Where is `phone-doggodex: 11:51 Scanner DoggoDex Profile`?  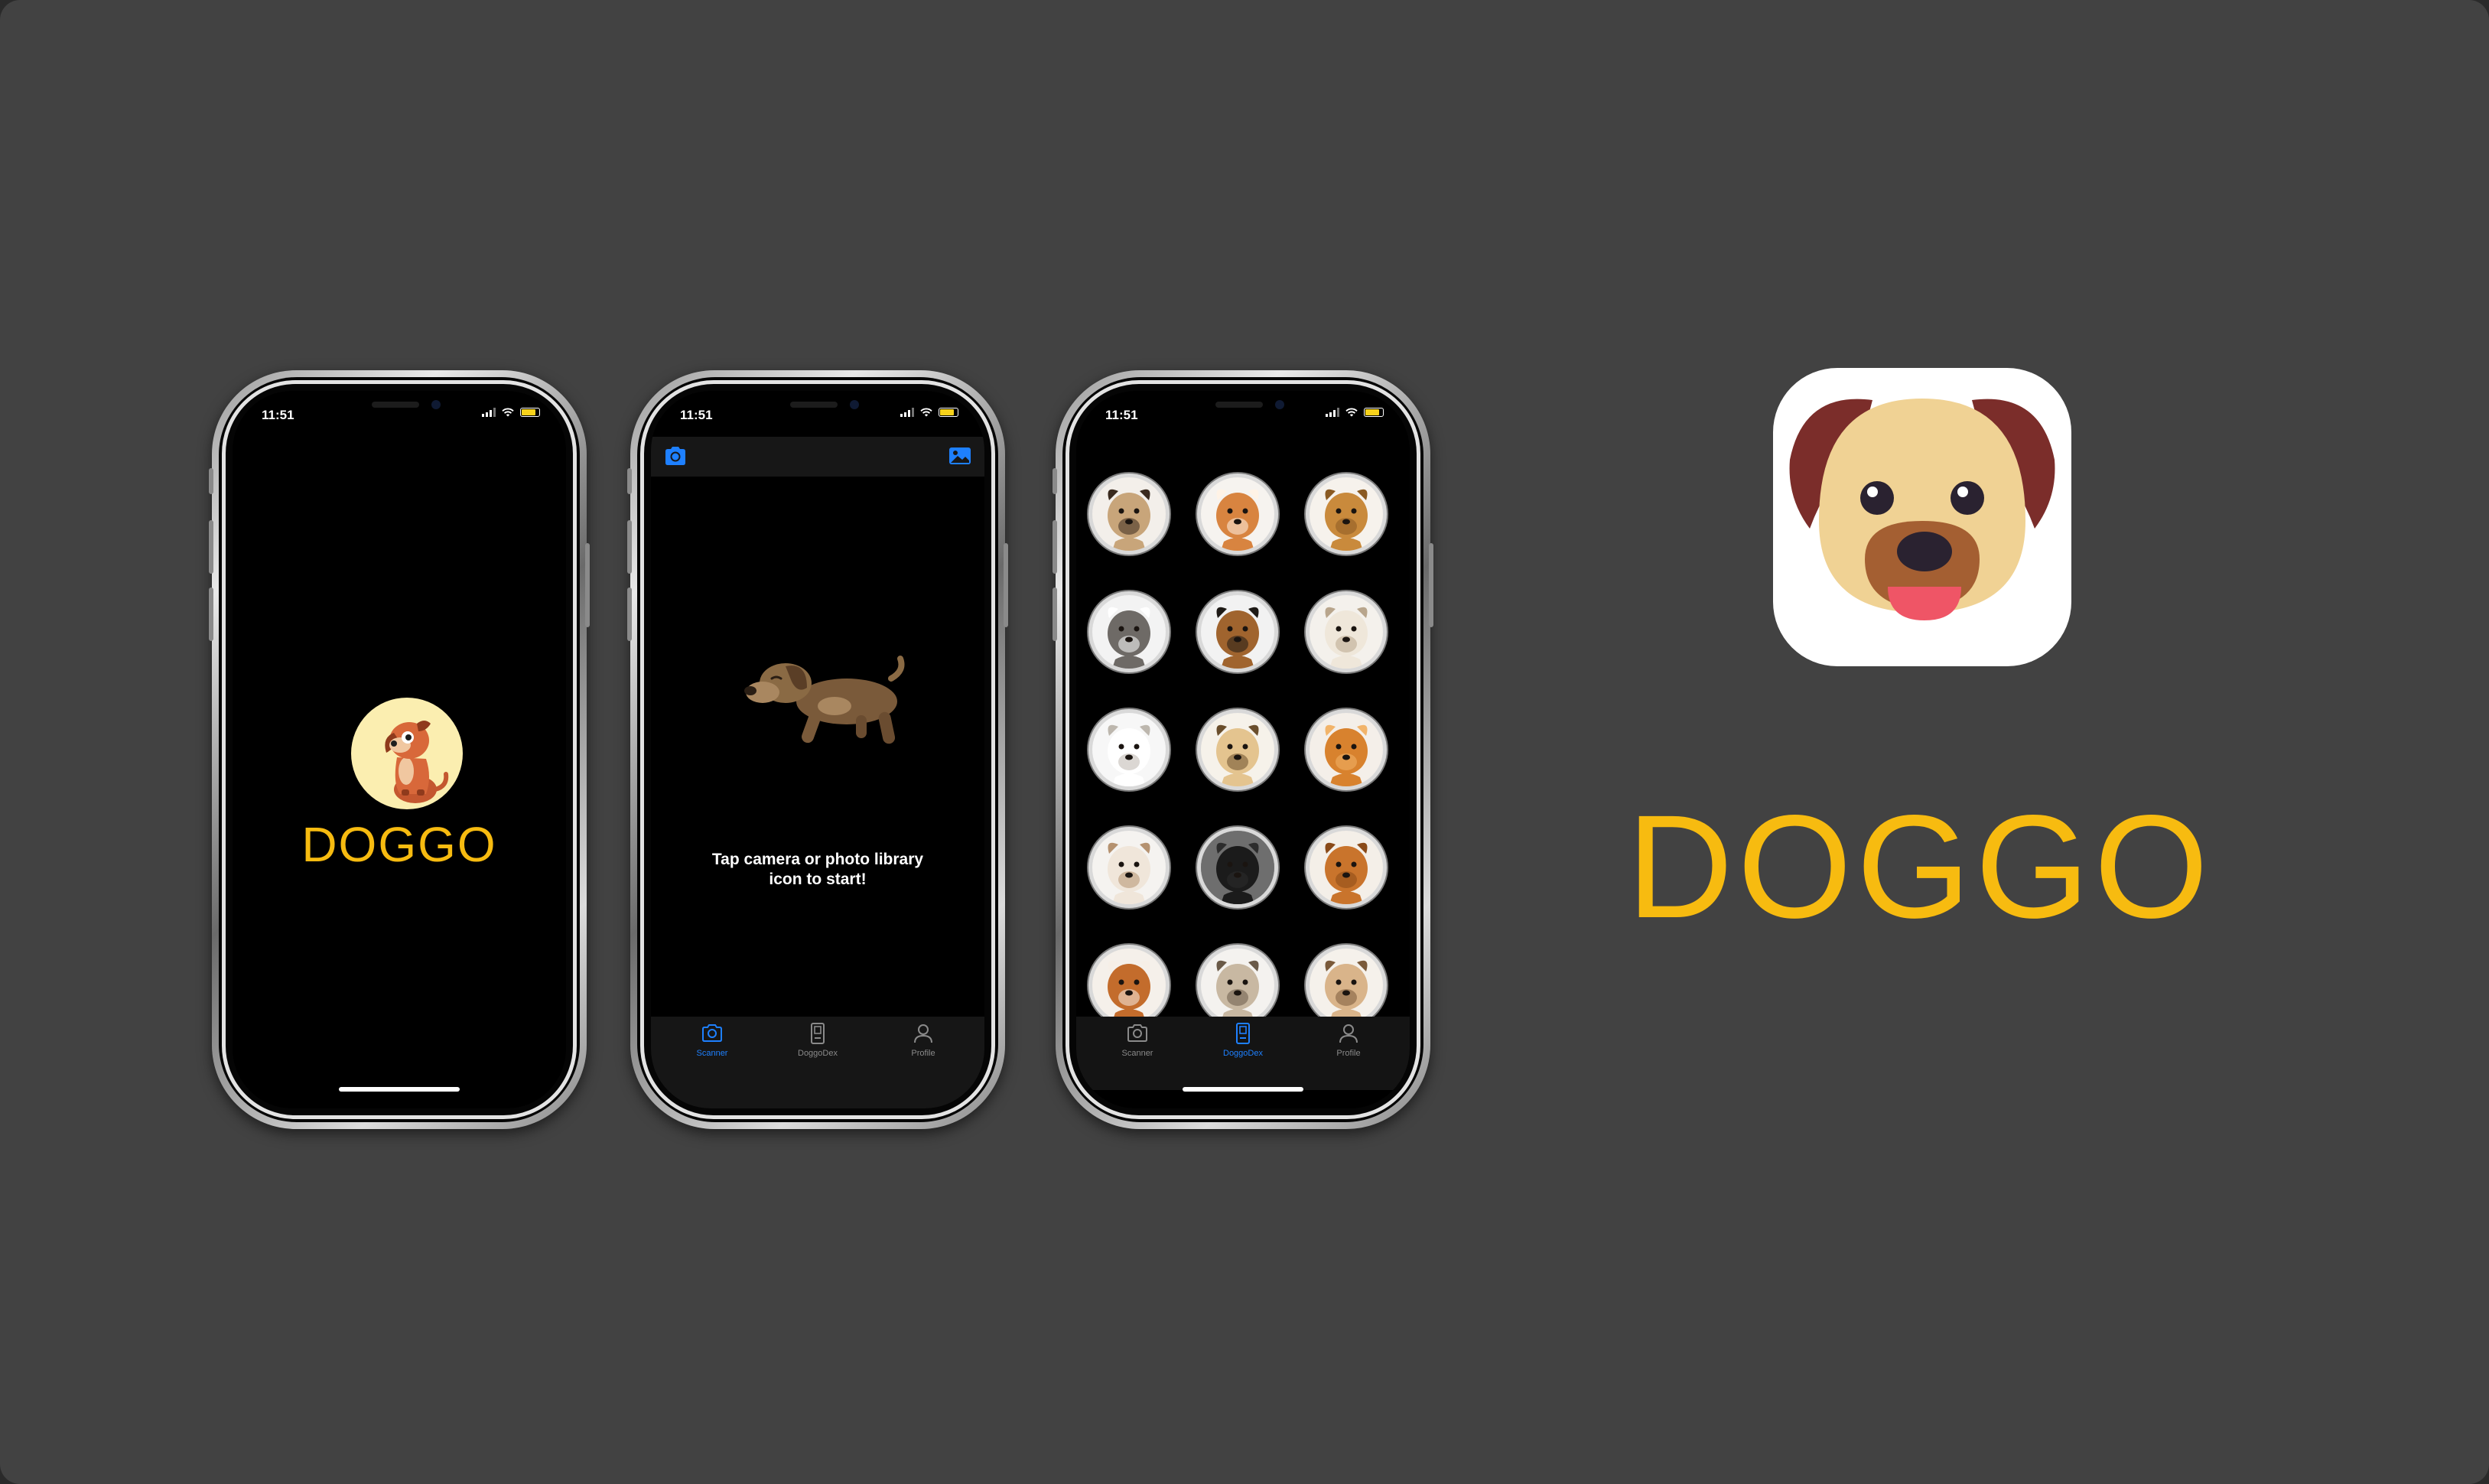
phone-doggodex: 11:51 Scanner DoggoDex Profile is located at coordinates (1243, 749).